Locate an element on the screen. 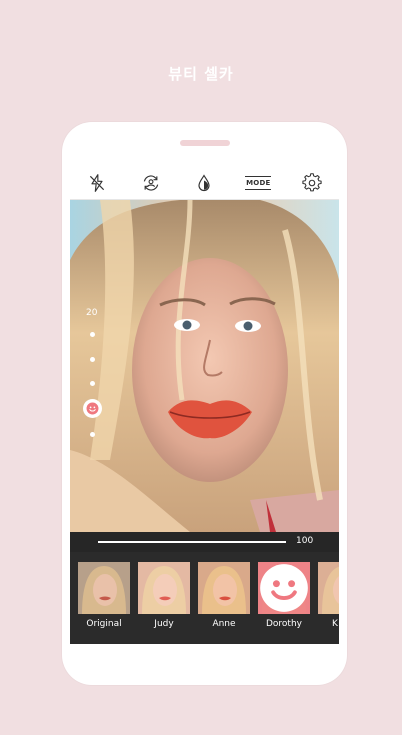 This screenshot has height=735, width=402. filter-name: Anne is located at coordinates (224, 624).